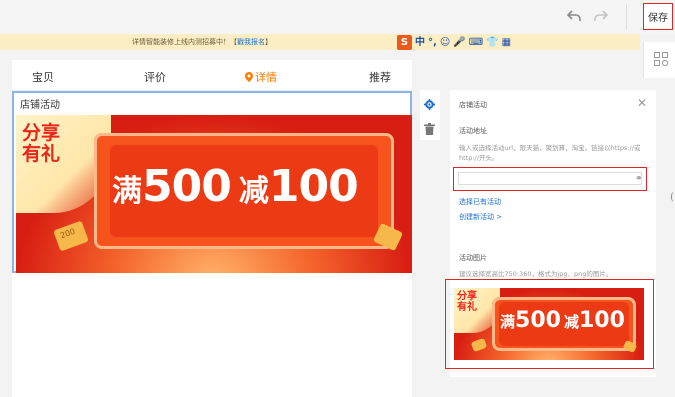 The height and width of the screenshot is (397, 675). Describe the element at coordinates (404, 42) in the screenshot. I see `ime-logo-icon: S` at that location.